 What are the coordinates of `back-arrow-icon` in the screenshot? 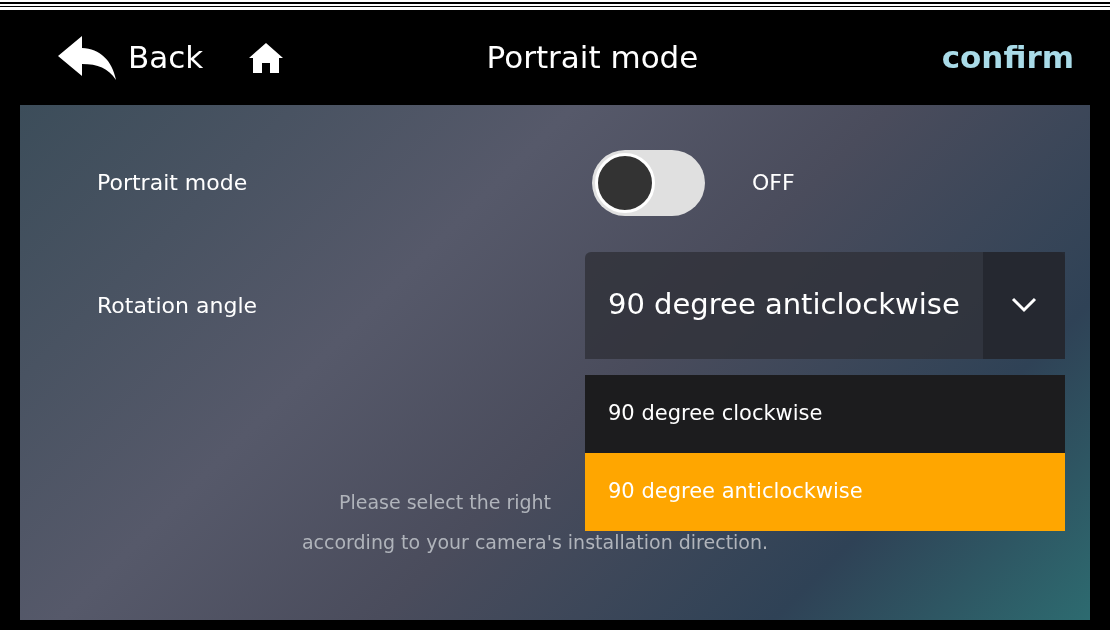 It's located at (87, 57).